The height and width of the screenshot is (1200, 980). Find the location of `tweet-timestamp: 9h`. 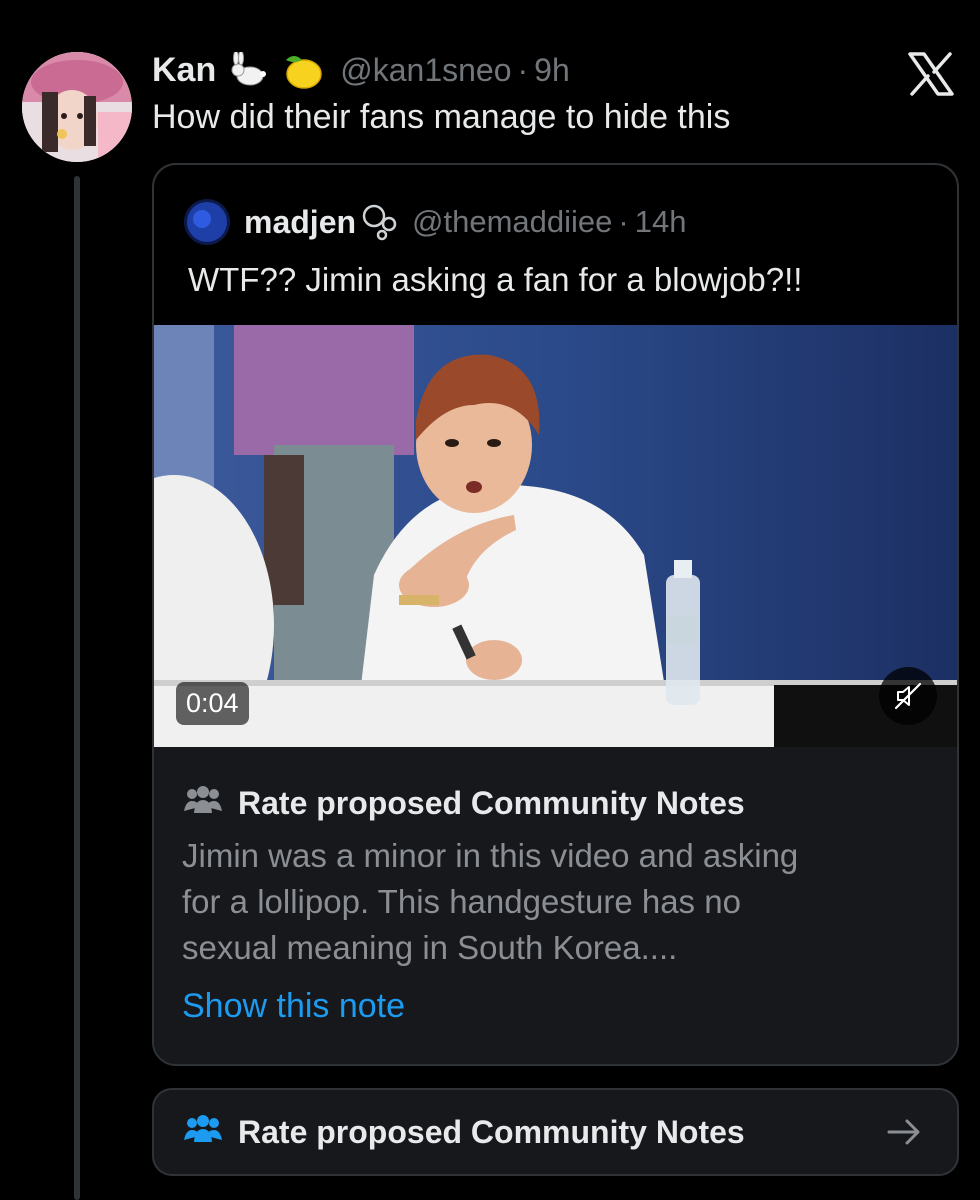

tweet-timestamp: 9h is located at coordinates (552, 70).